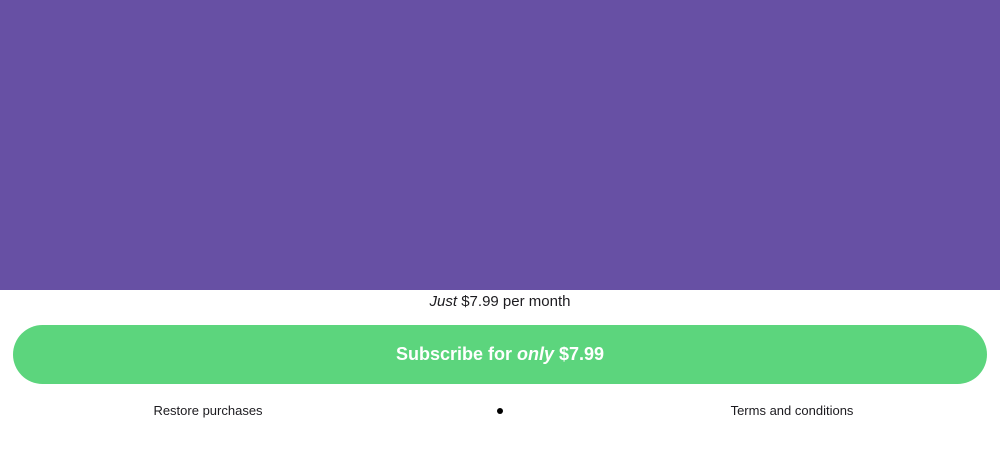 The image size is (1000, 450). What do you see at coordinates (579, 354) in the screenshot?
I see `subscribe-label-price: $7.99` at bounding box center [579, 354].